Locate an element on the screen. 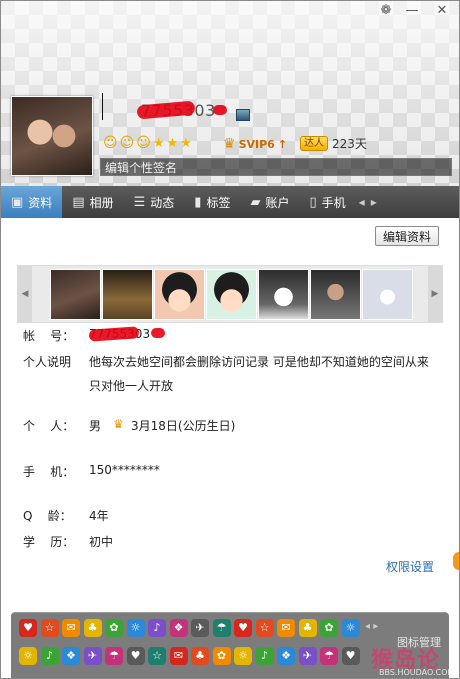 The height and width of the screenshot is (679, 460). svip-badge: ♛ SVIP6 ↑ is located at coordinates (255, 144).